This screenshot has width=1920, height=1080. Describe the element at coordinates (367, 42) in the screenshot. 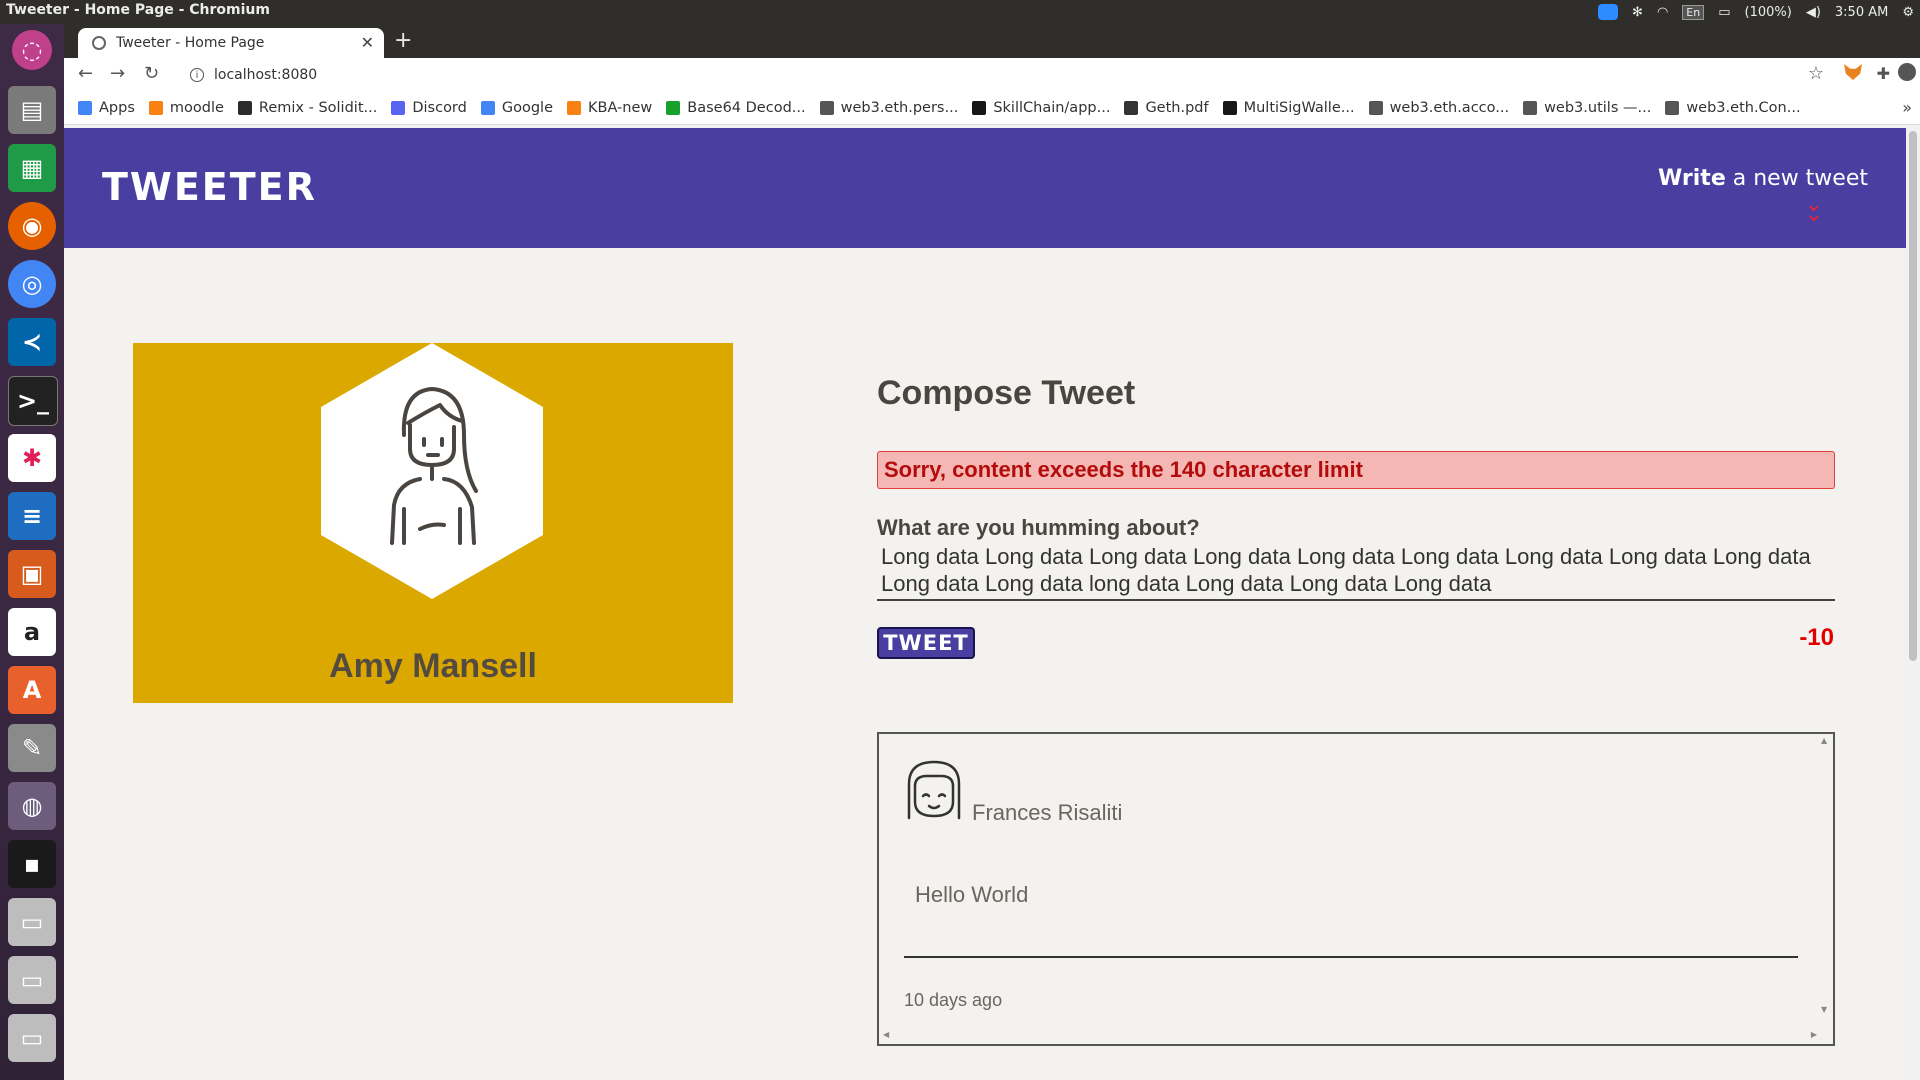

I see `close-tab-icon: ✕` at that location.